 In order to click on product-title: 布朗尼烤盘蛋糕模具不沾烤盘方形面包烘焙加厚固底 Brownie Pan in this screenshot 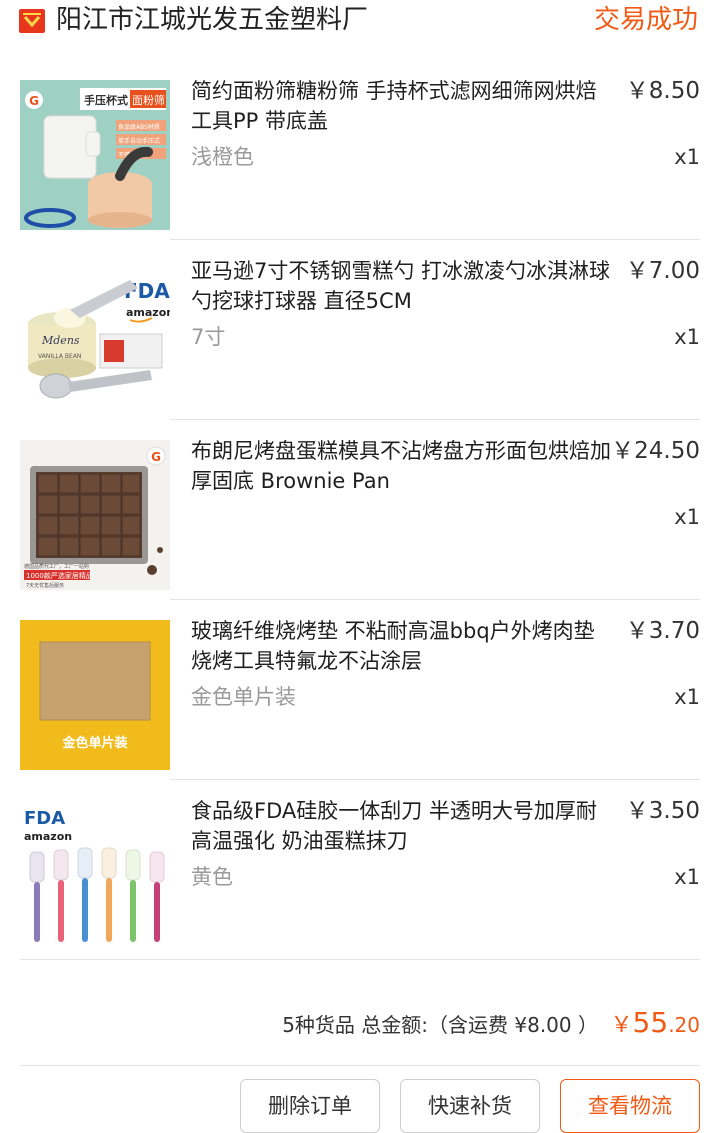, I will do `click(401, 466)`.